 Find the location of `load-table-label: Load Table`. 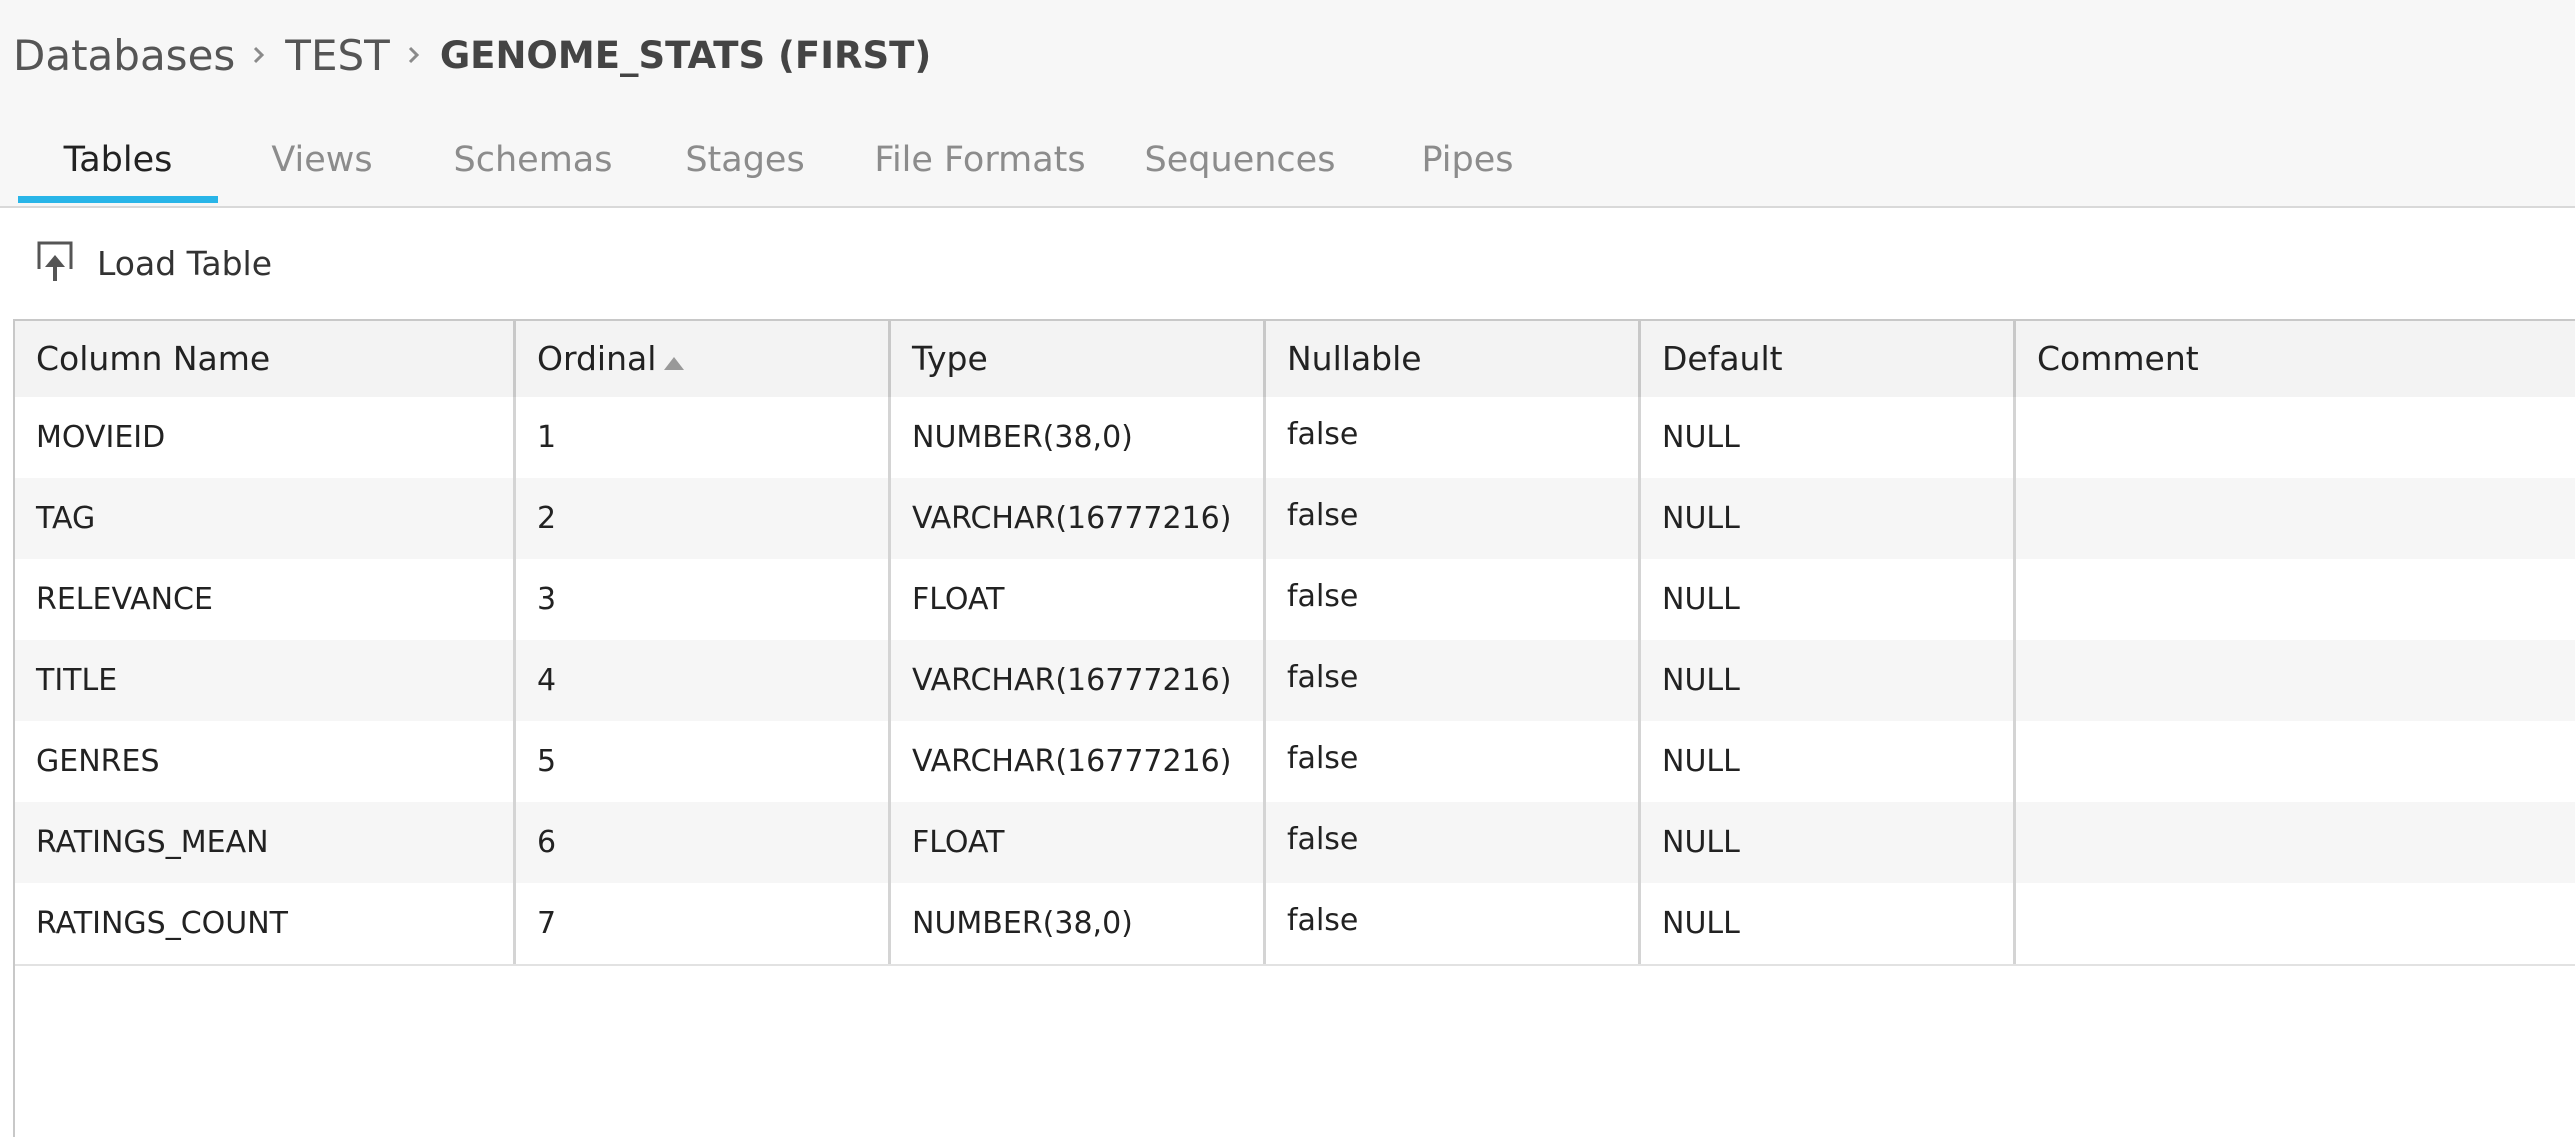

load-table-label: Load Table is located at coordinates (184, 263).